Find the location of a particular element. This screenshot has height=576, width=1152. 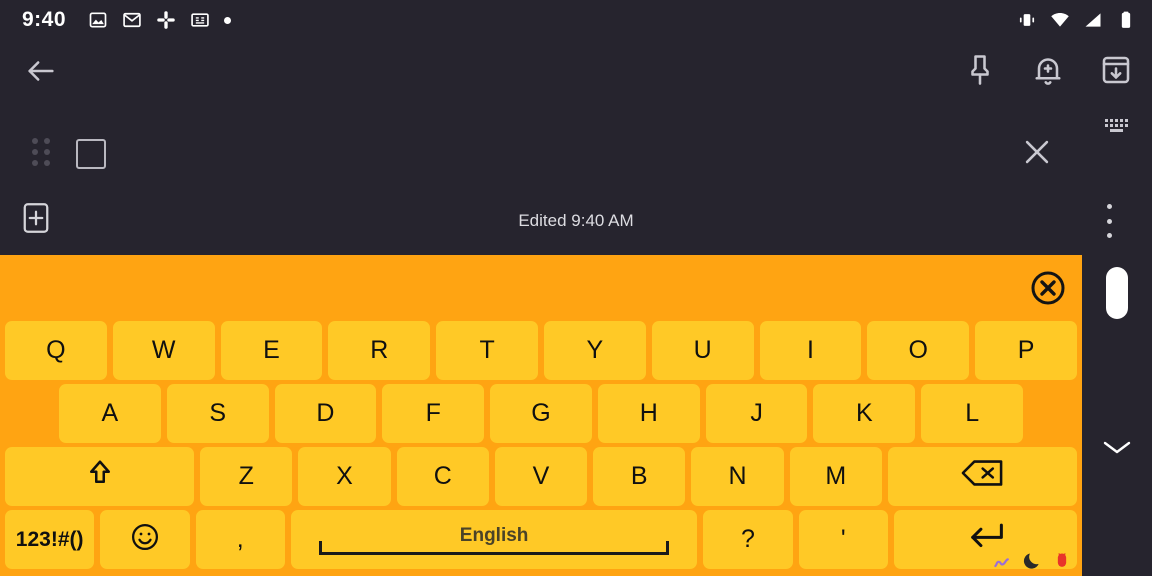

edited-timestamp: Edited 9:40 AM is located at coordinates (576, 220).